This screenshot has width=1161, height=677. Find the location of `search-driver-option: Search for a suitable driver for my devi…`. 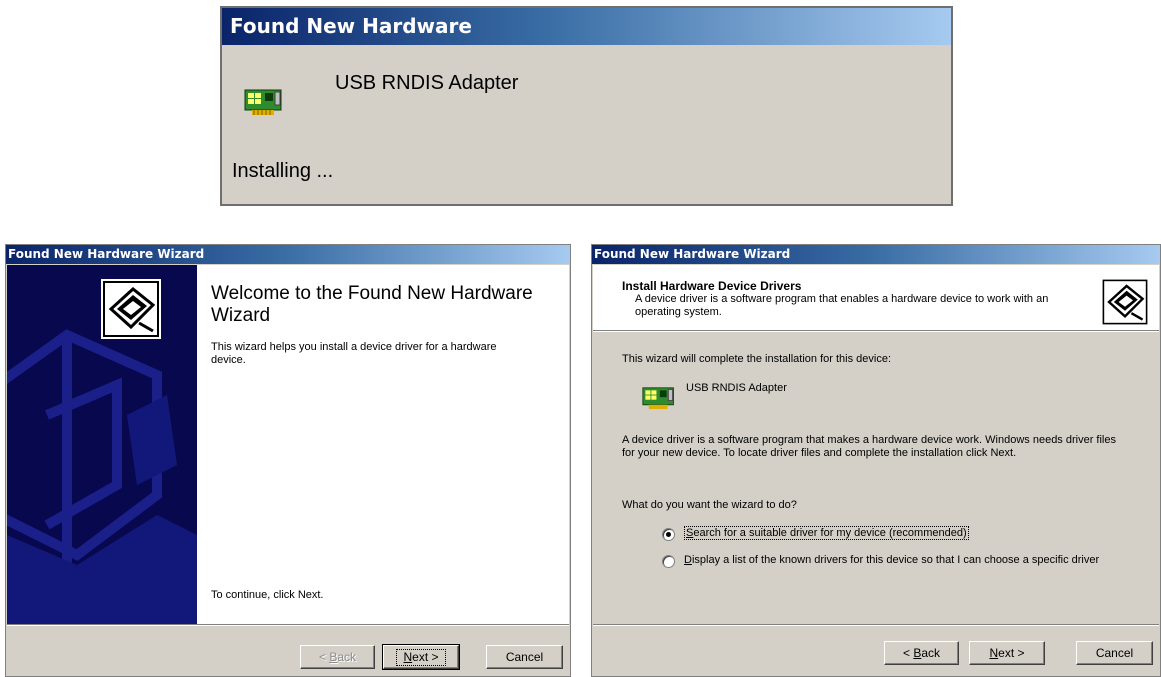

search-driver-option: Search for a suitable driver for my devi… is located at coordinates (826, 533).